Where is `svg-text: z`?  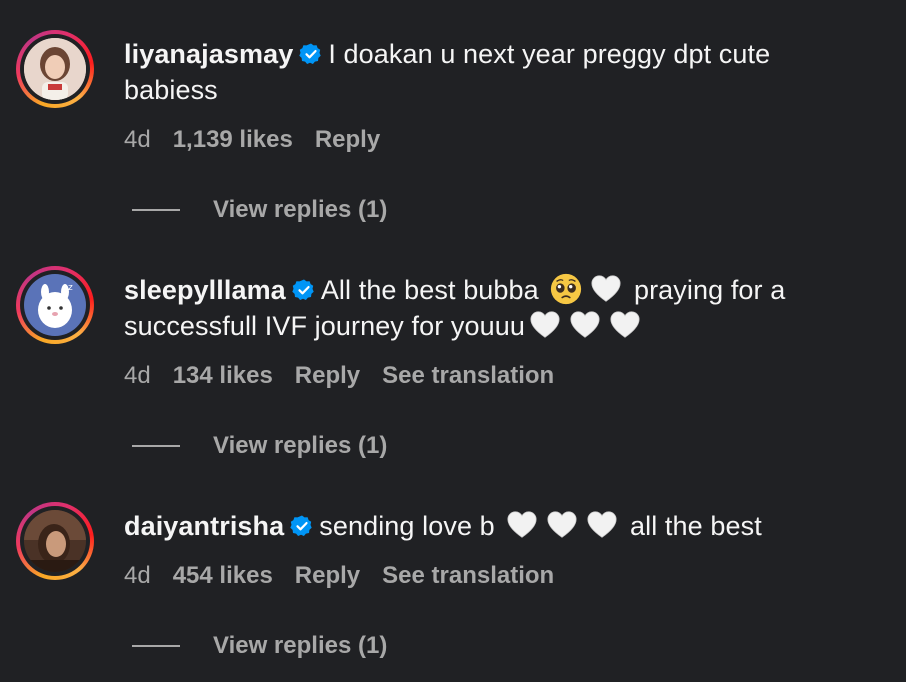 svg-text: z is located at coordinates (70, 288).